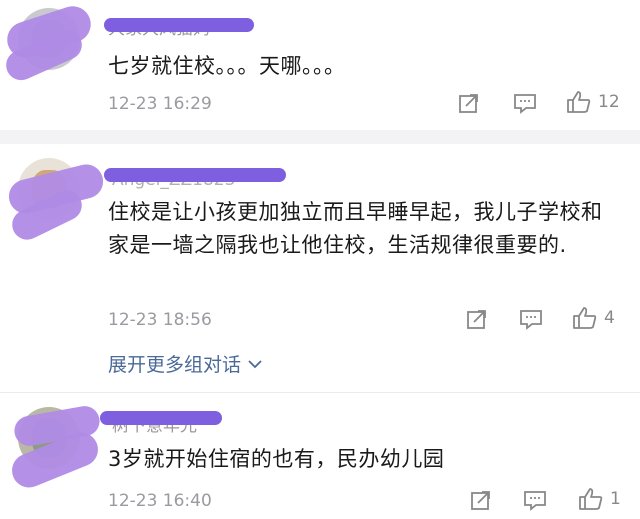  What do you see at coordinates (255, 363) in the screenshot?
I see `chevron-down-icon` at bounding box center [255, 363].